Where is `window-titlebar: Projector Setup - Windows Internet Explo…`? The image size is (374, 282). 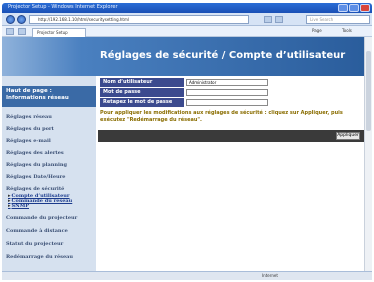
window-titlebar: Projector Setup - Windows Internet Explo… is located at coordinates (187, 8).